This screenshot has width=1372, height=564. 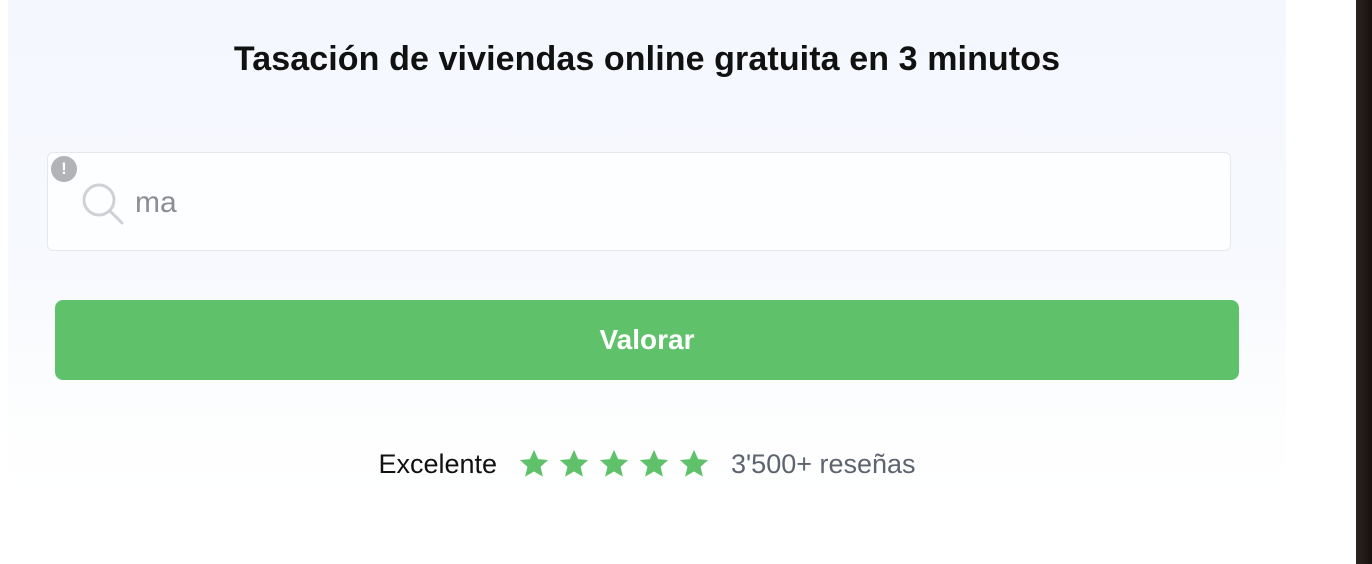 What do you see at coordinates (438, 463) in the screenshot?
I see `rating-label: Excelente` at bounding box center [438, 463].